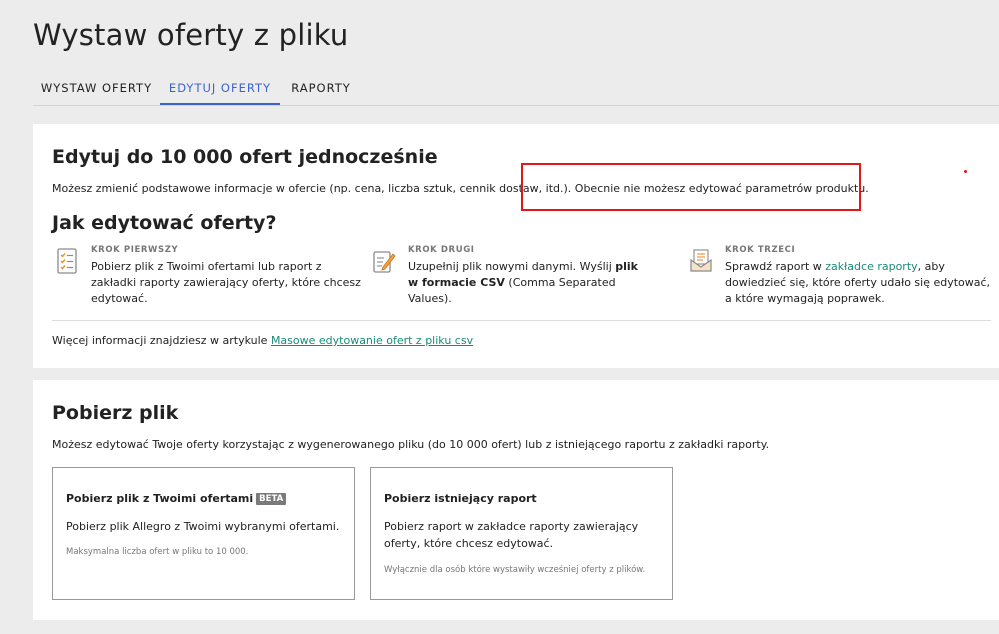 This screenshot has width=999, height=634. I want to click on edit-document-icon, so click(384, 261).